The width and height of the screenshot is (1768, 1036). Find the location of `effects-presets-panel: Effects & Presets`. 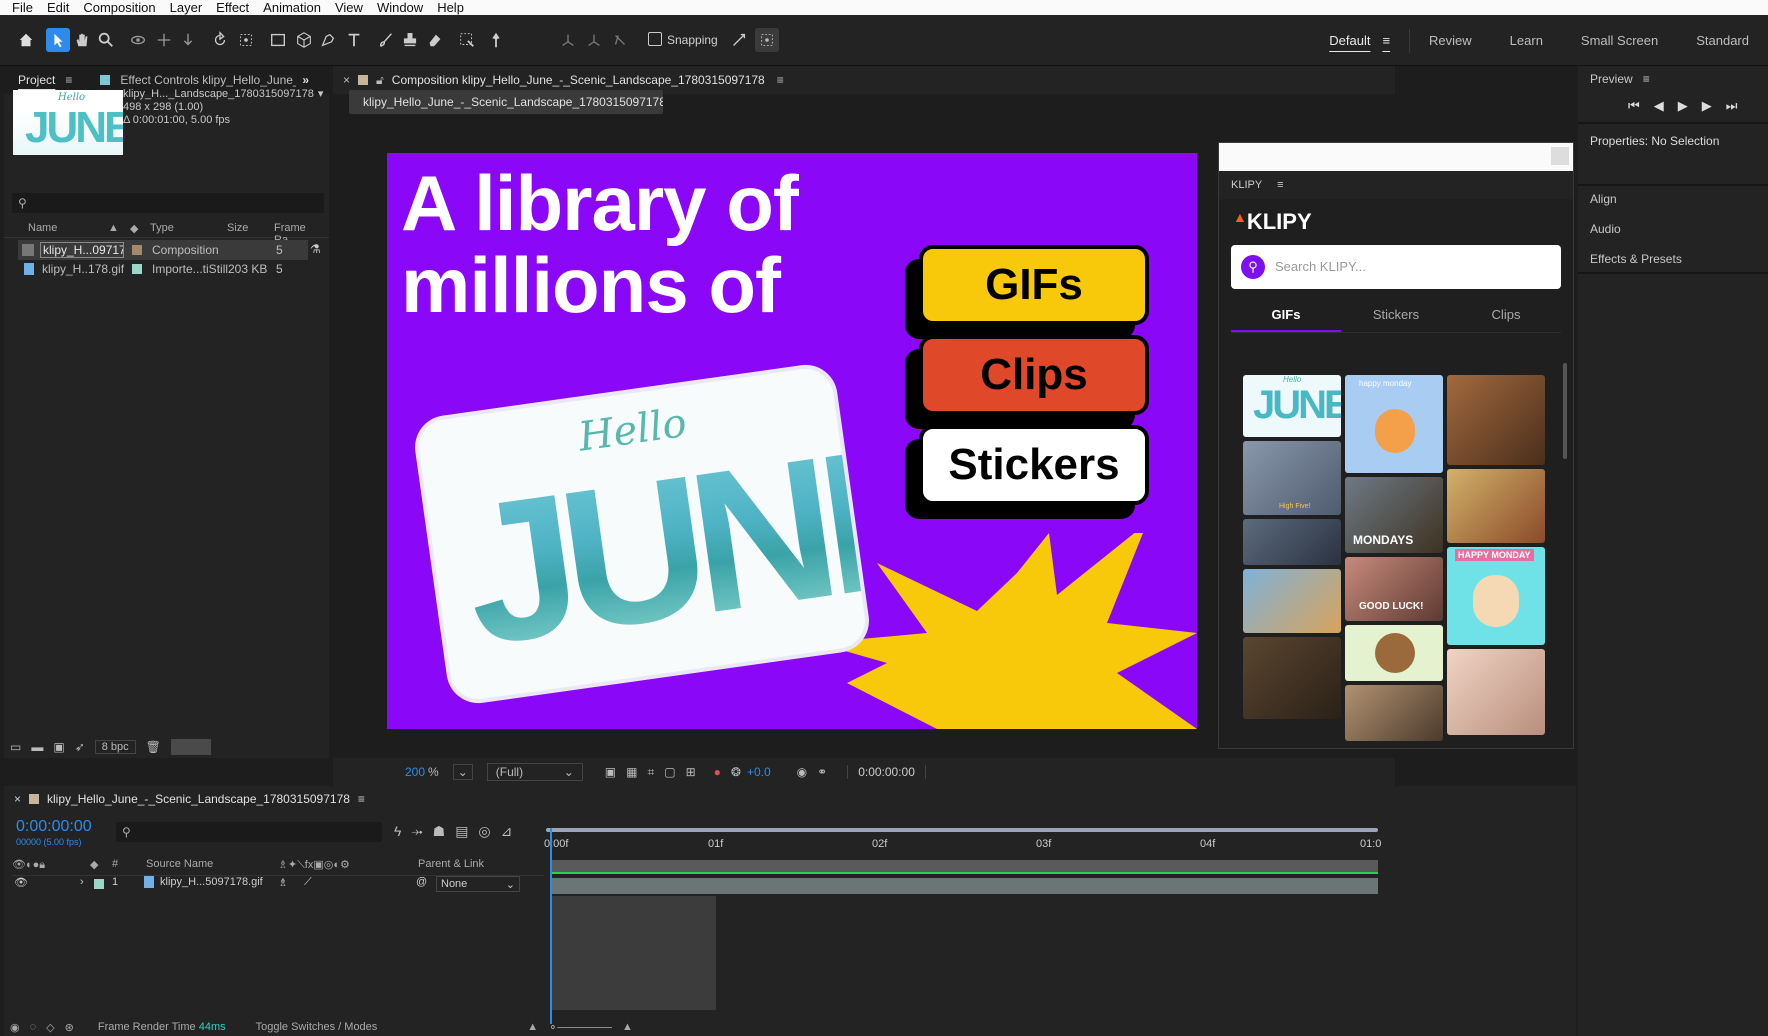

effects-presets-panel: Effects & Presets is located at coordinates (1636, 259).